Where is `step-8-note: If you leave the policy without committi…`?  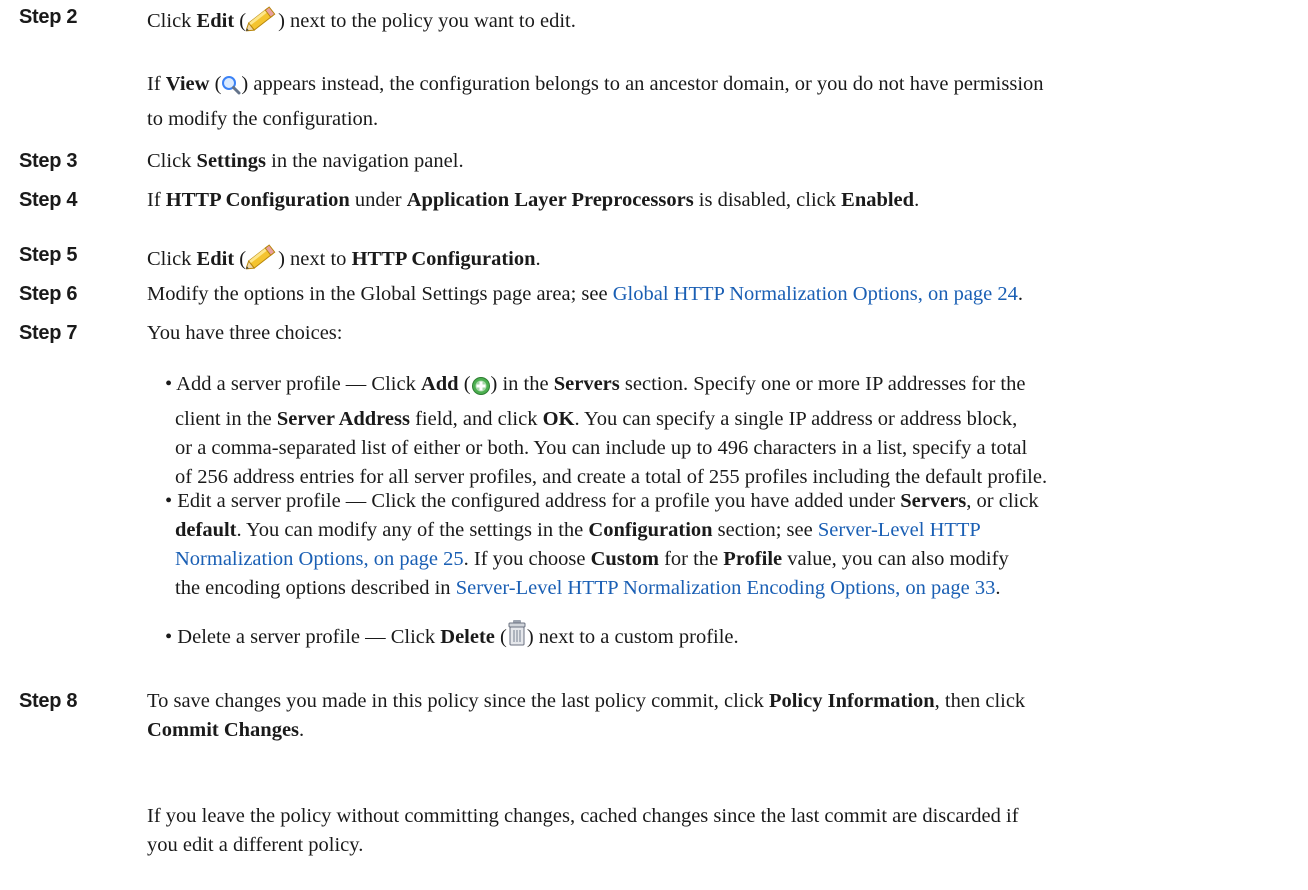 step-8-note: If you leave the policy without committi… is located at coordinates (583, 830).